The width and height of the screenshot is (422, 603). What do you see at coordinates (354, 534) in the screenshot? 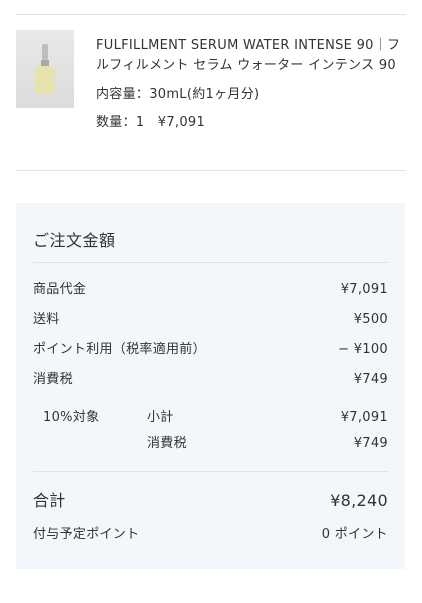
I see `earn-points-value: 0 ポイント` at bounding box center [354, 534].